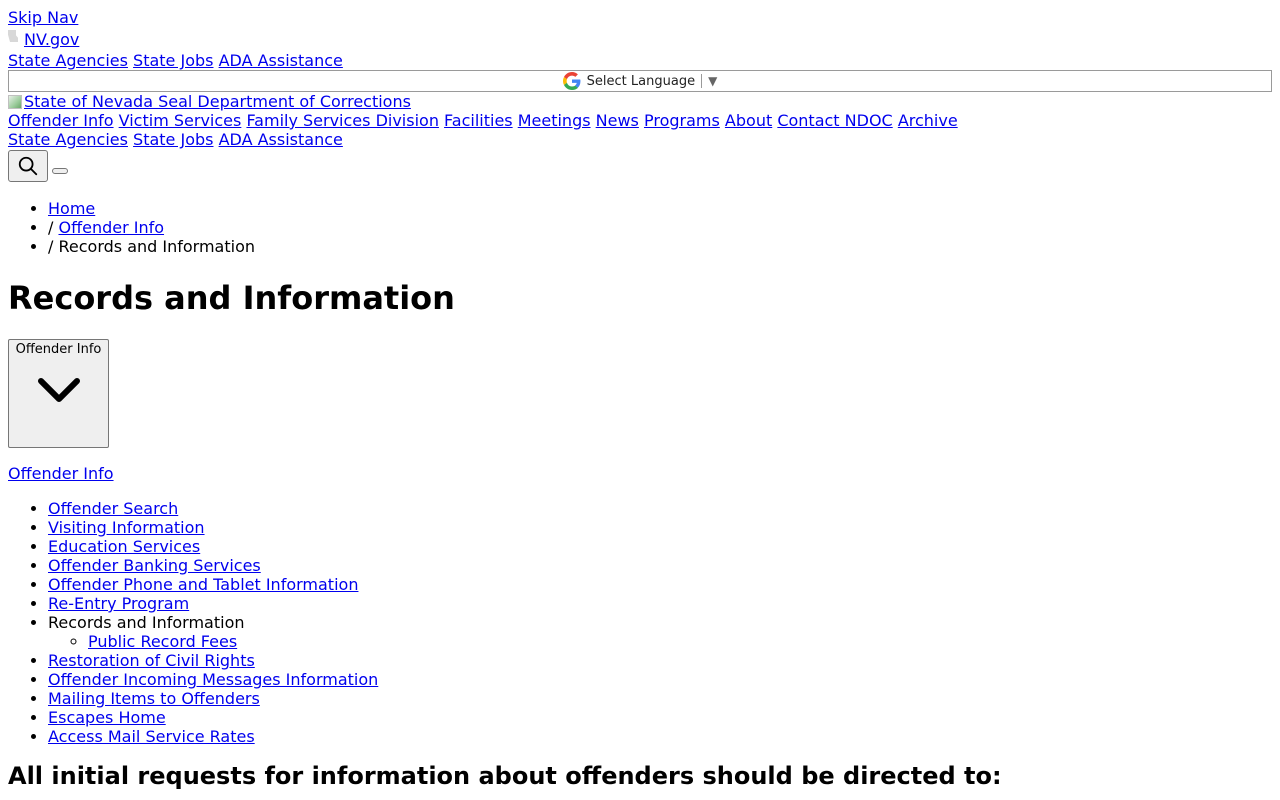  I want to click on sidebar-sub-nav: Public Record Fees, so click(660, 641).